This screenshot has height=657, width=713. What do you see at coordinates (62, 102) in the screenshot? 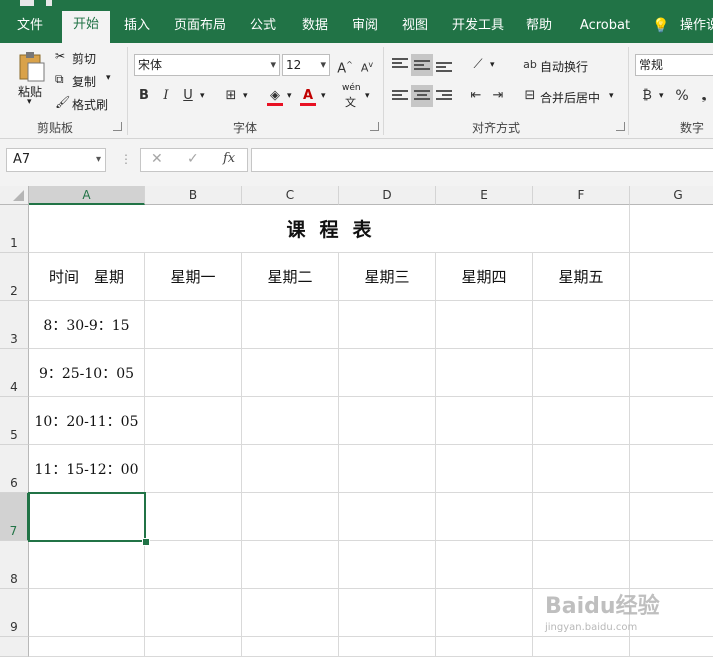
I see `format-painter-icon: 🖌` at bounding box center [62, 102].